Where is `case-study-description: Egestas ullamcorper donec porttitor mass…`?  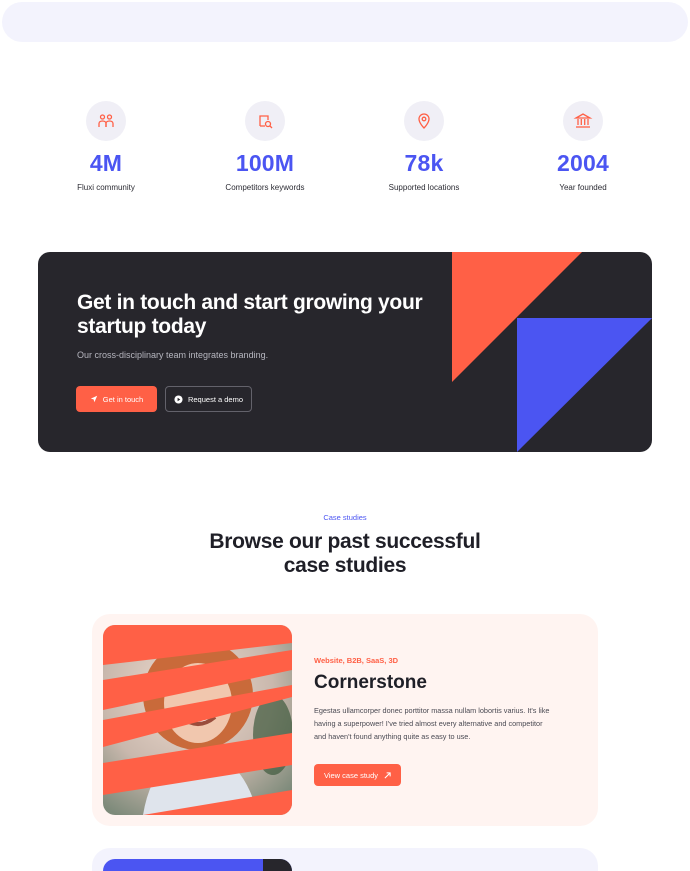
case-study-description: Egestas ullamcorper donec porttitor mass… is located at coordinates (432, 723).